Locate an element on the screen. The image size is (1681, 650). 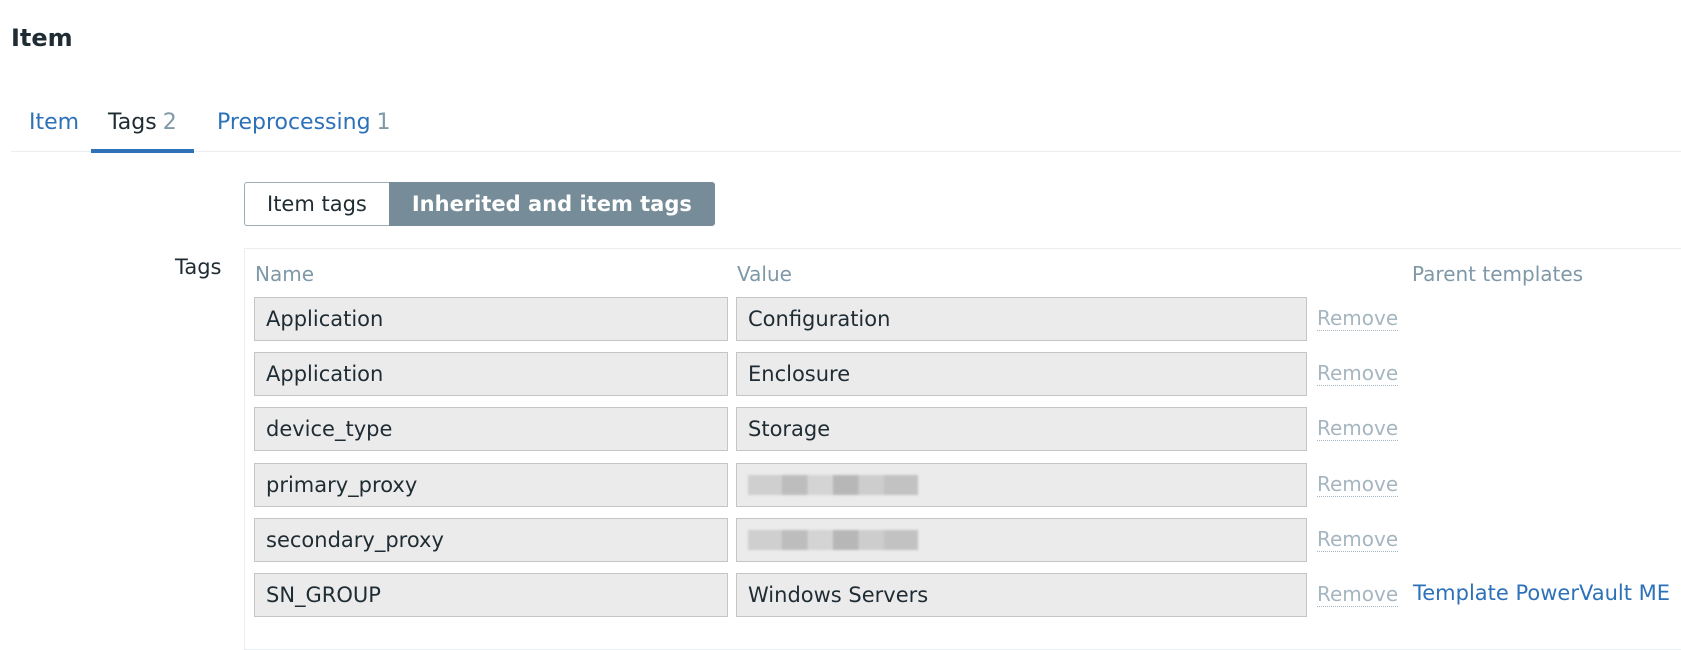
item-tags-option: Item tags is located at coordinates (316, 204).